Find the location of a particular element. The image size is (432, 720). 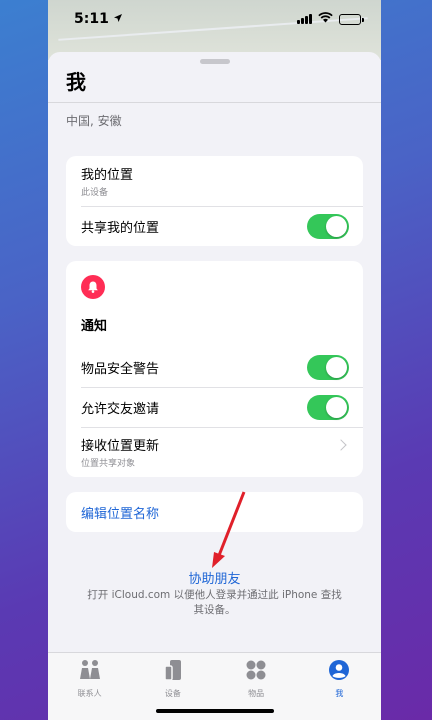

devices-icon is located at coordinates (173, 672).